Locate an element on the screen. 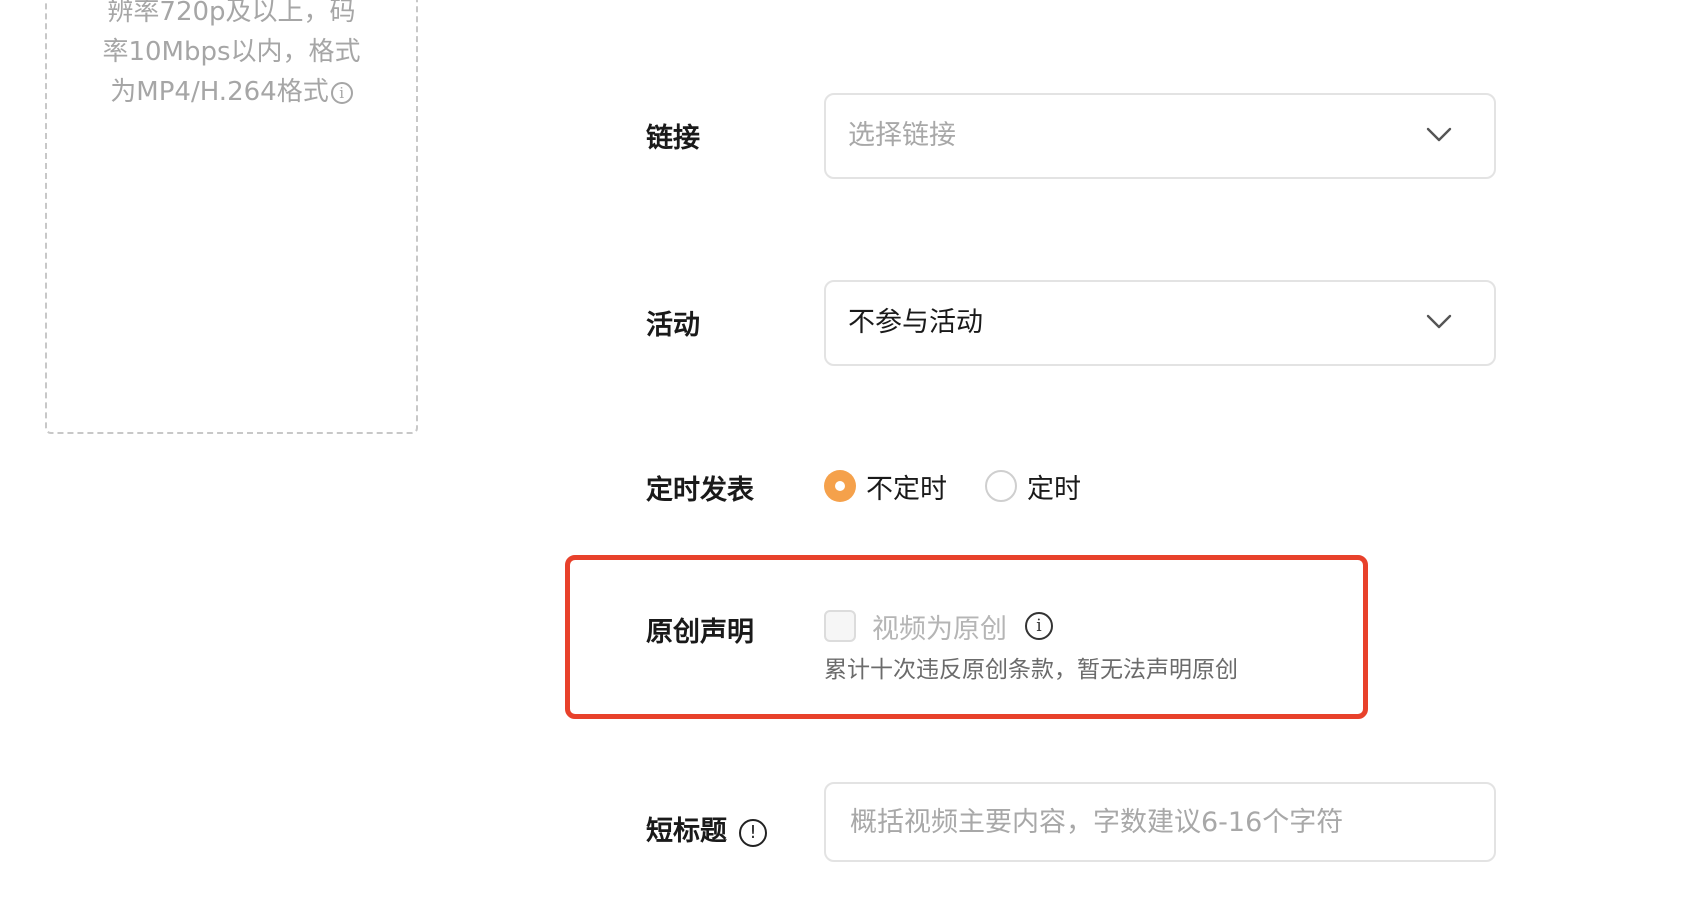 Image resolution: width=1692 pixels, height=898 pixels. upload-hint-line-text: 为MP4/H.264格式 is located at coordinates (219, 92).